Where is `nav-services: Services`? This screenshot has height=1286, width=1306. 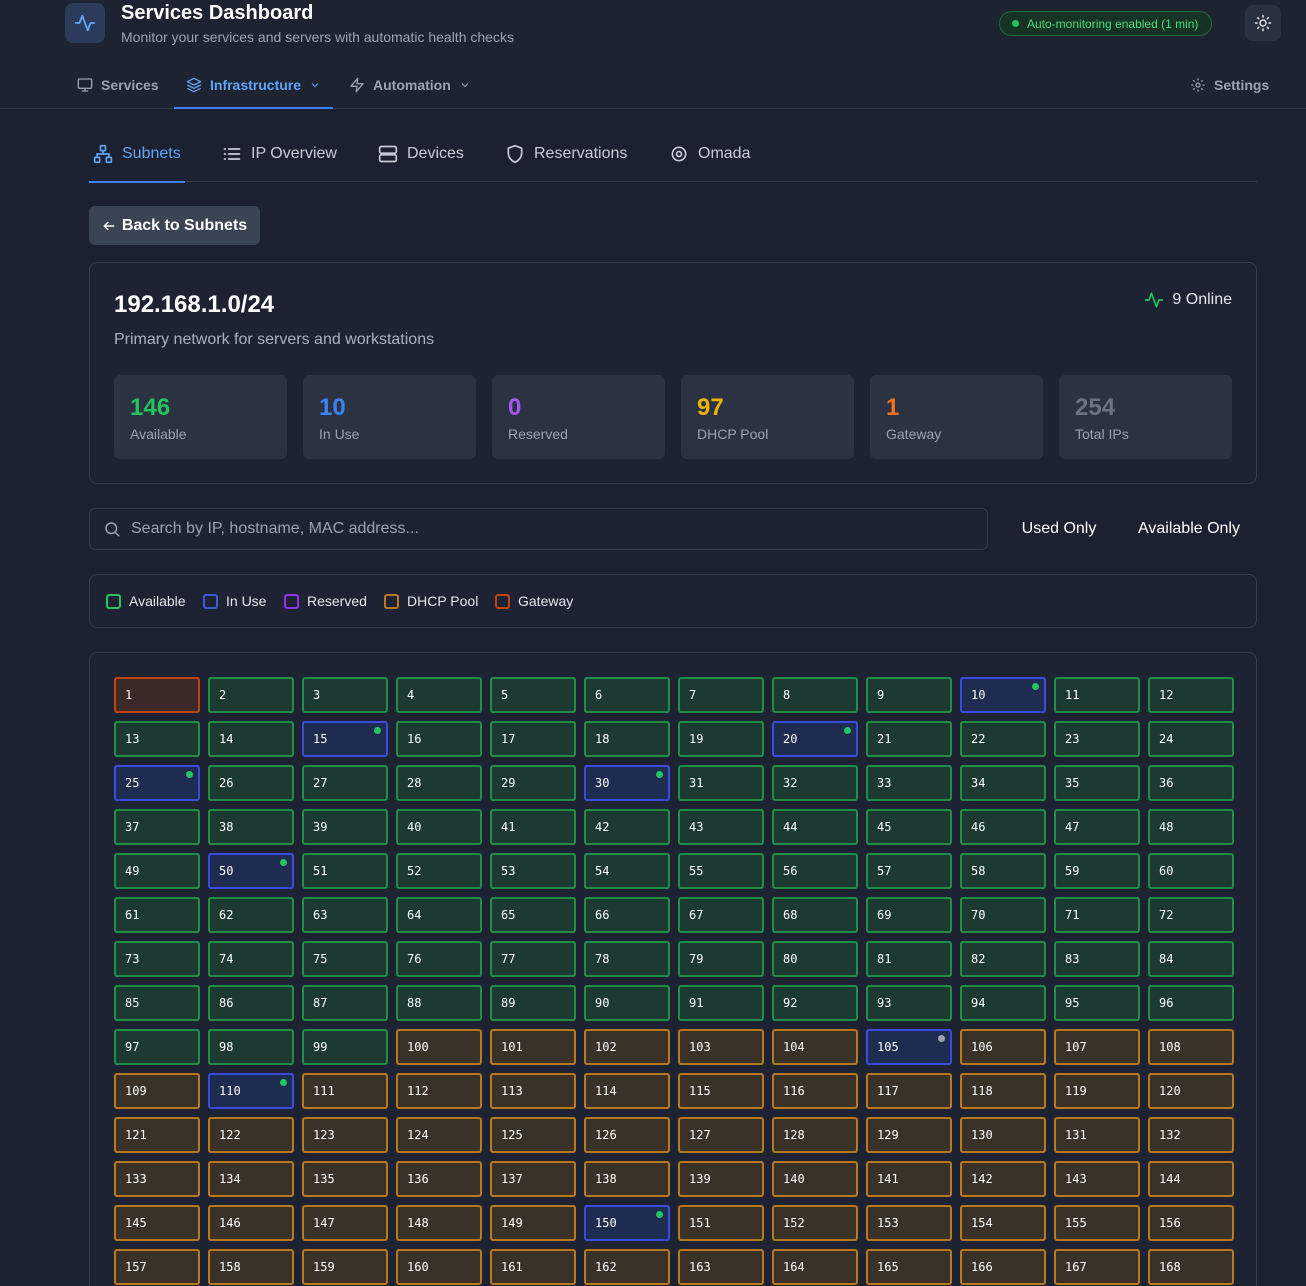
nav-services: Services is located at coordinates (118, 84).